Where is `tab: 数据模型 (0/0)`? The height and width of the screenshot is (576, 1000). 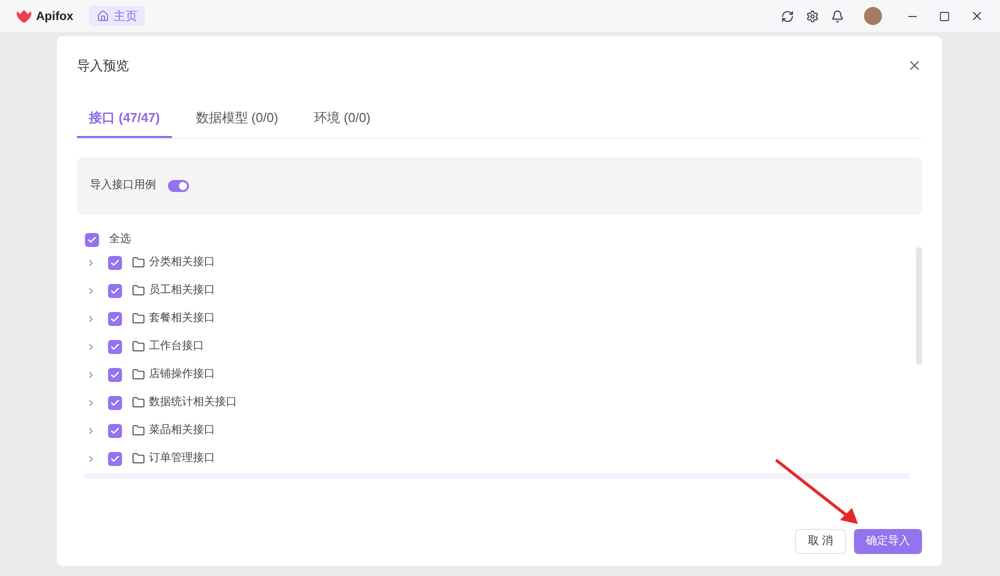
tab: 数据模型 (0/0) is located at coordinates (237, 119).